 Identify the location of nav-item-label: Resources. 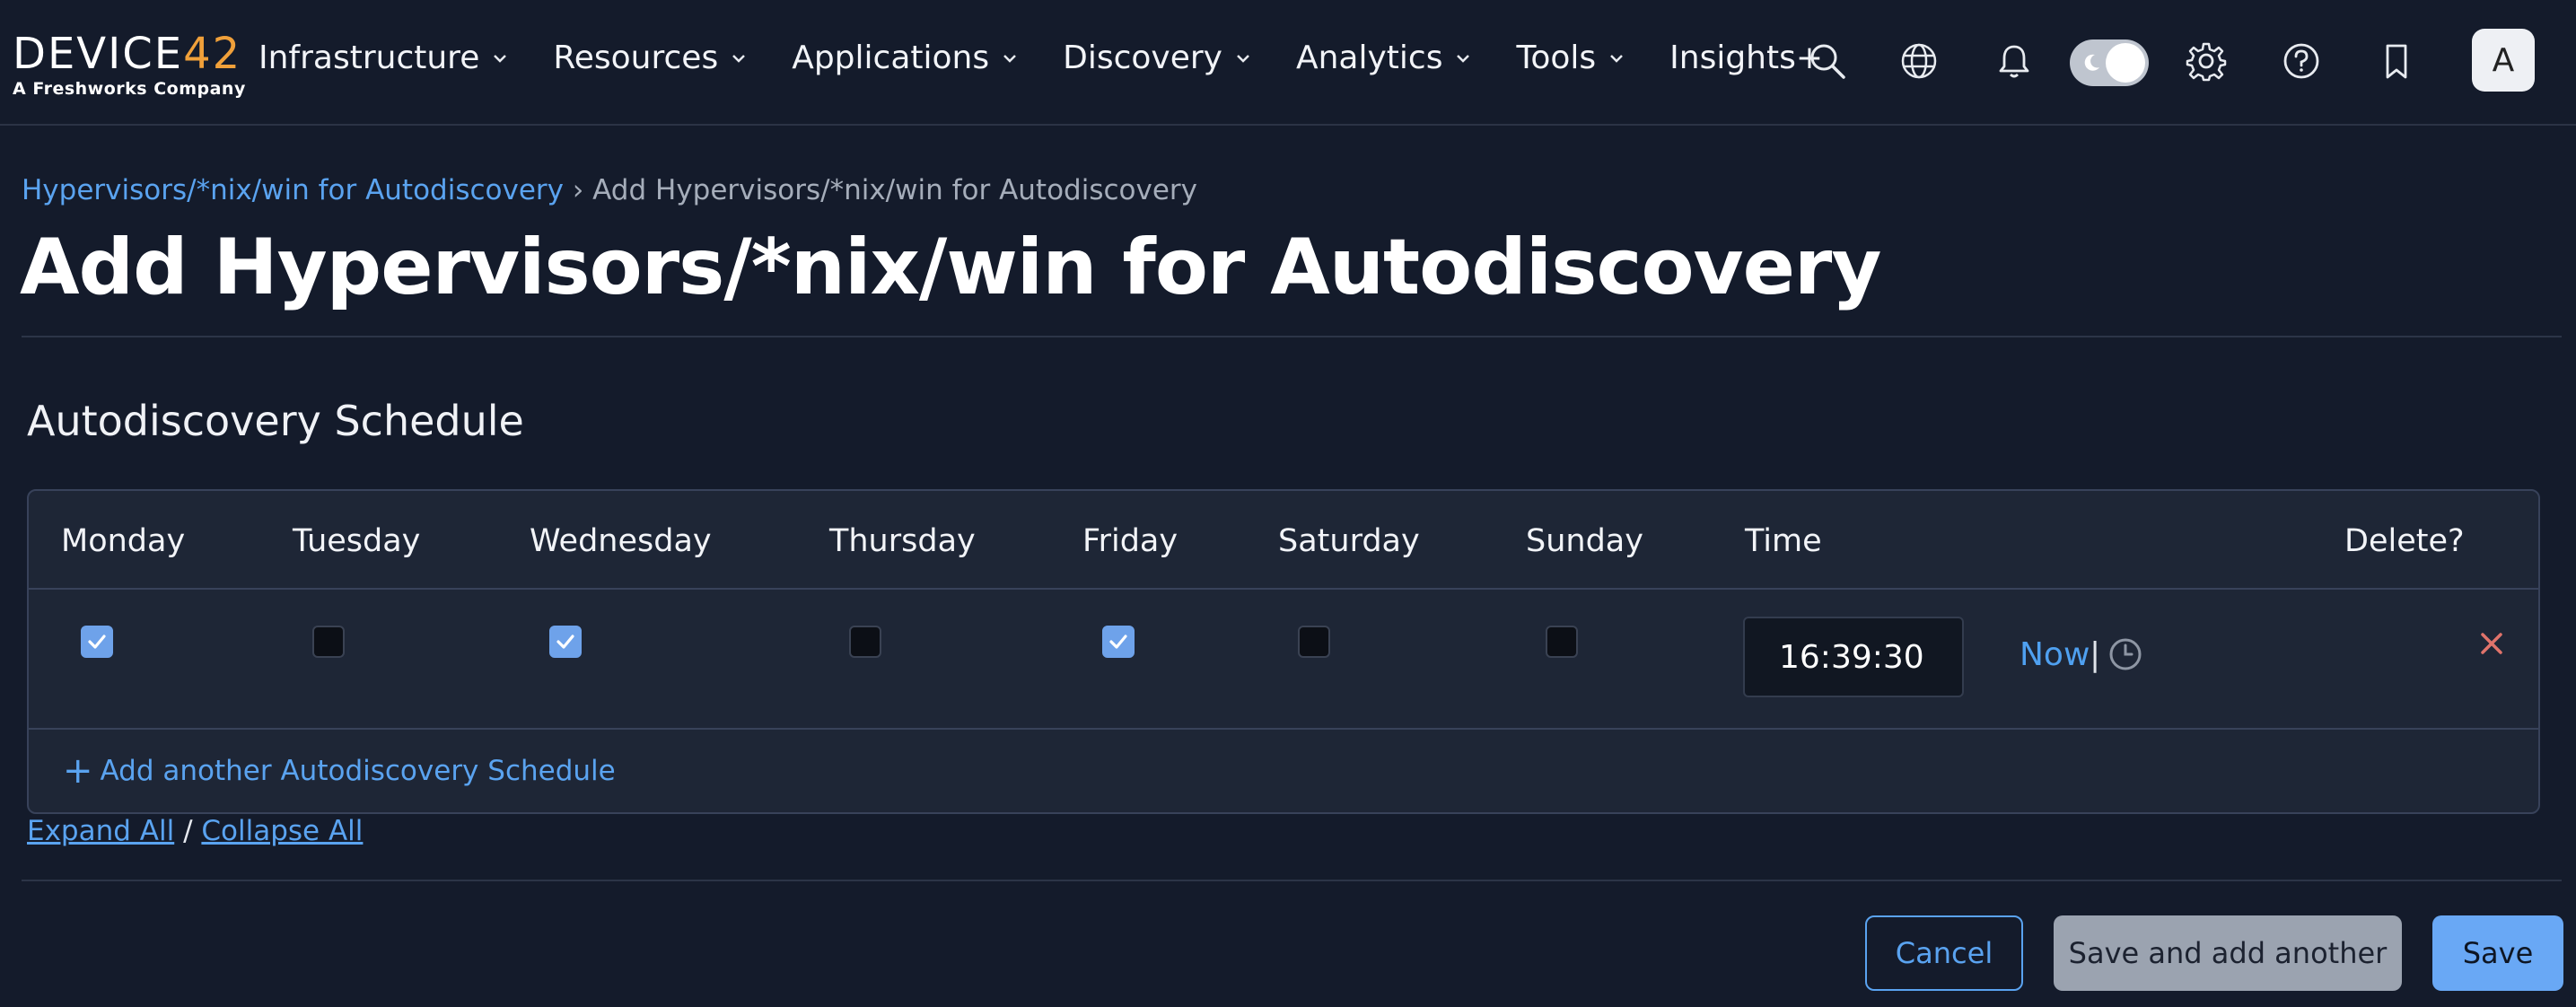
(636, 57).